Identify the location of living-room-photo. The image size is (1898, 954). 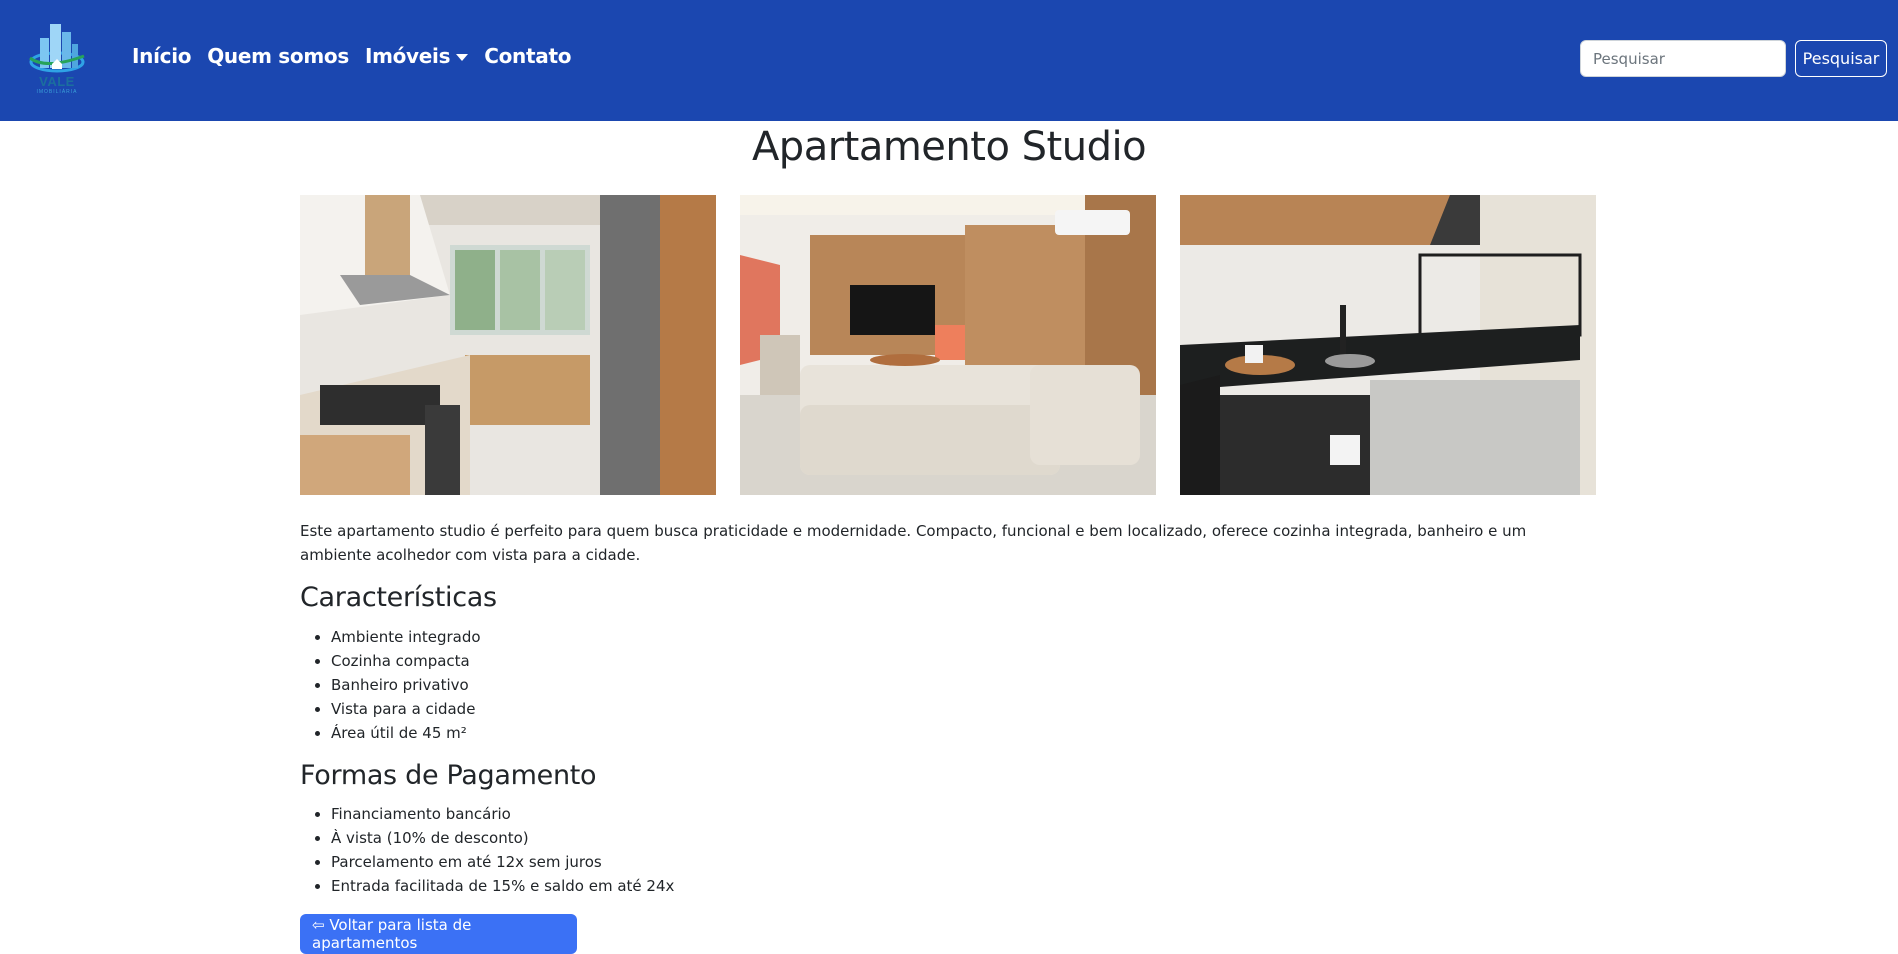
(948, 345).